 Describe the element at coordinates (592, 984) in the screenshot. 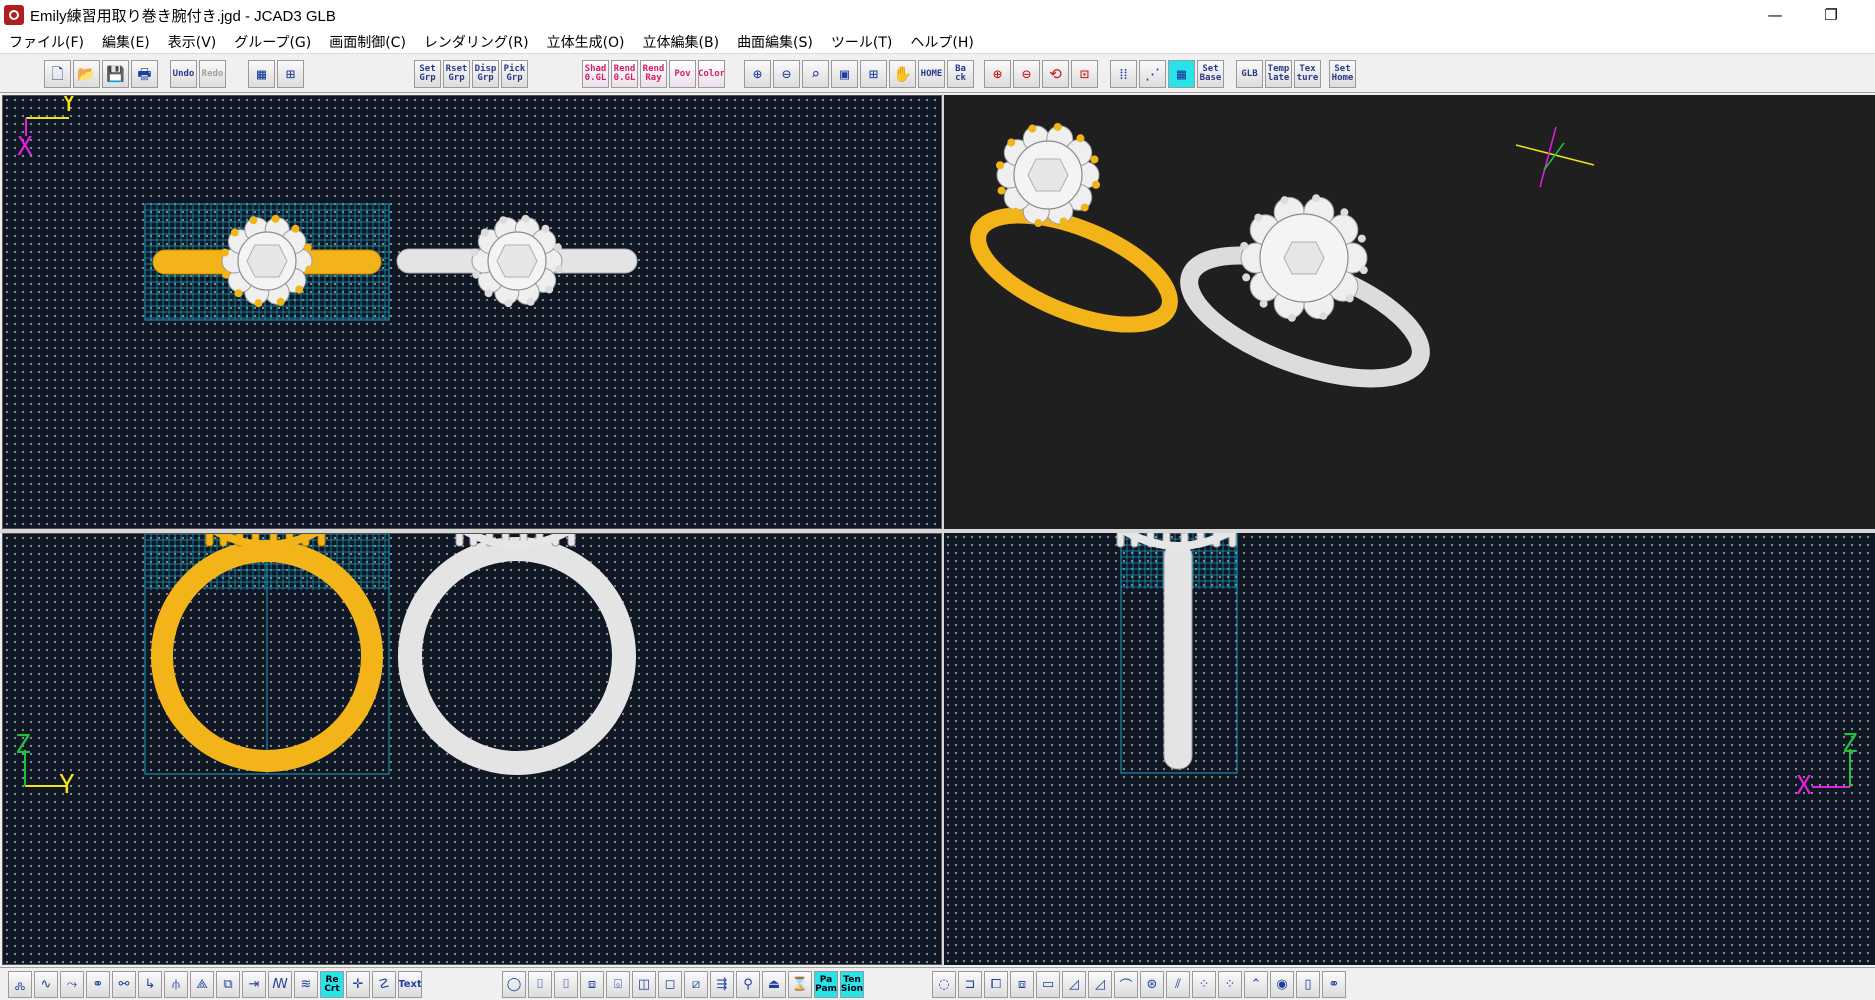

I see `middle-tool-button-3: ⧈` at that location.